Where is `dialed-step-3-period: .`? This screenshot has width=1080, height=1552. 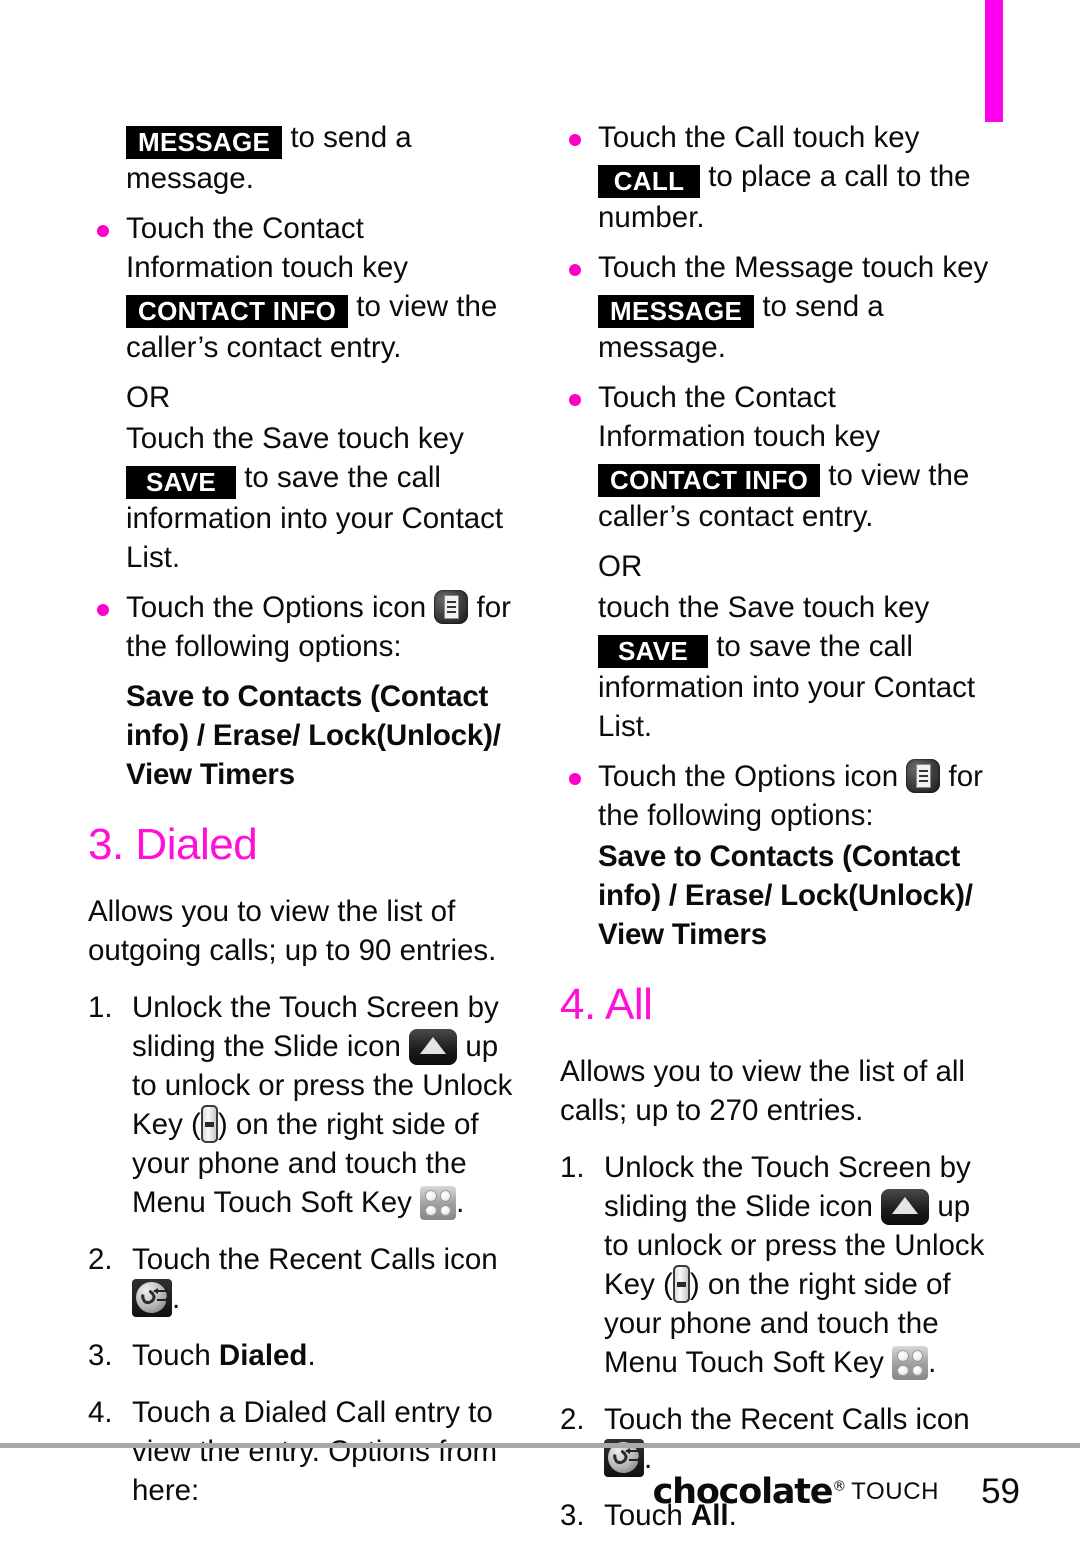 dialed-step-3-period: . is located at coordinates (311, 1355).